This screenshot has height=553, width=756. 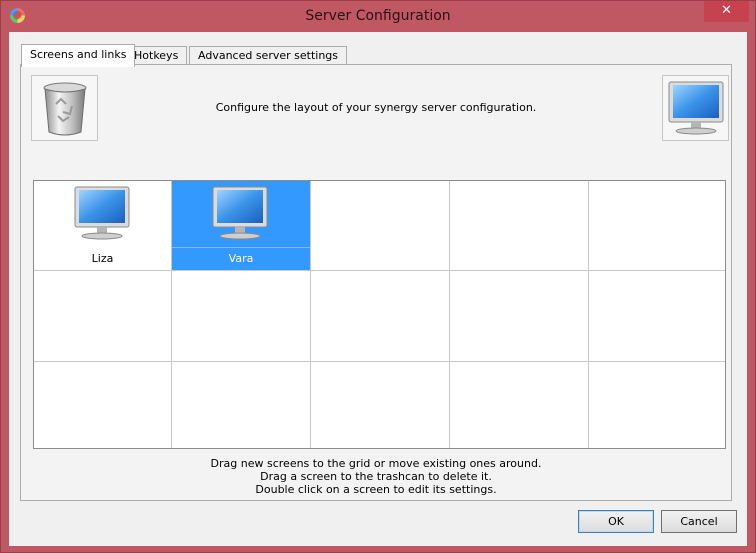 What do you see at coordinates (699, 521) in the screenshot?
I see `cancel-button: Cancel` at bounding box center [699, 521].